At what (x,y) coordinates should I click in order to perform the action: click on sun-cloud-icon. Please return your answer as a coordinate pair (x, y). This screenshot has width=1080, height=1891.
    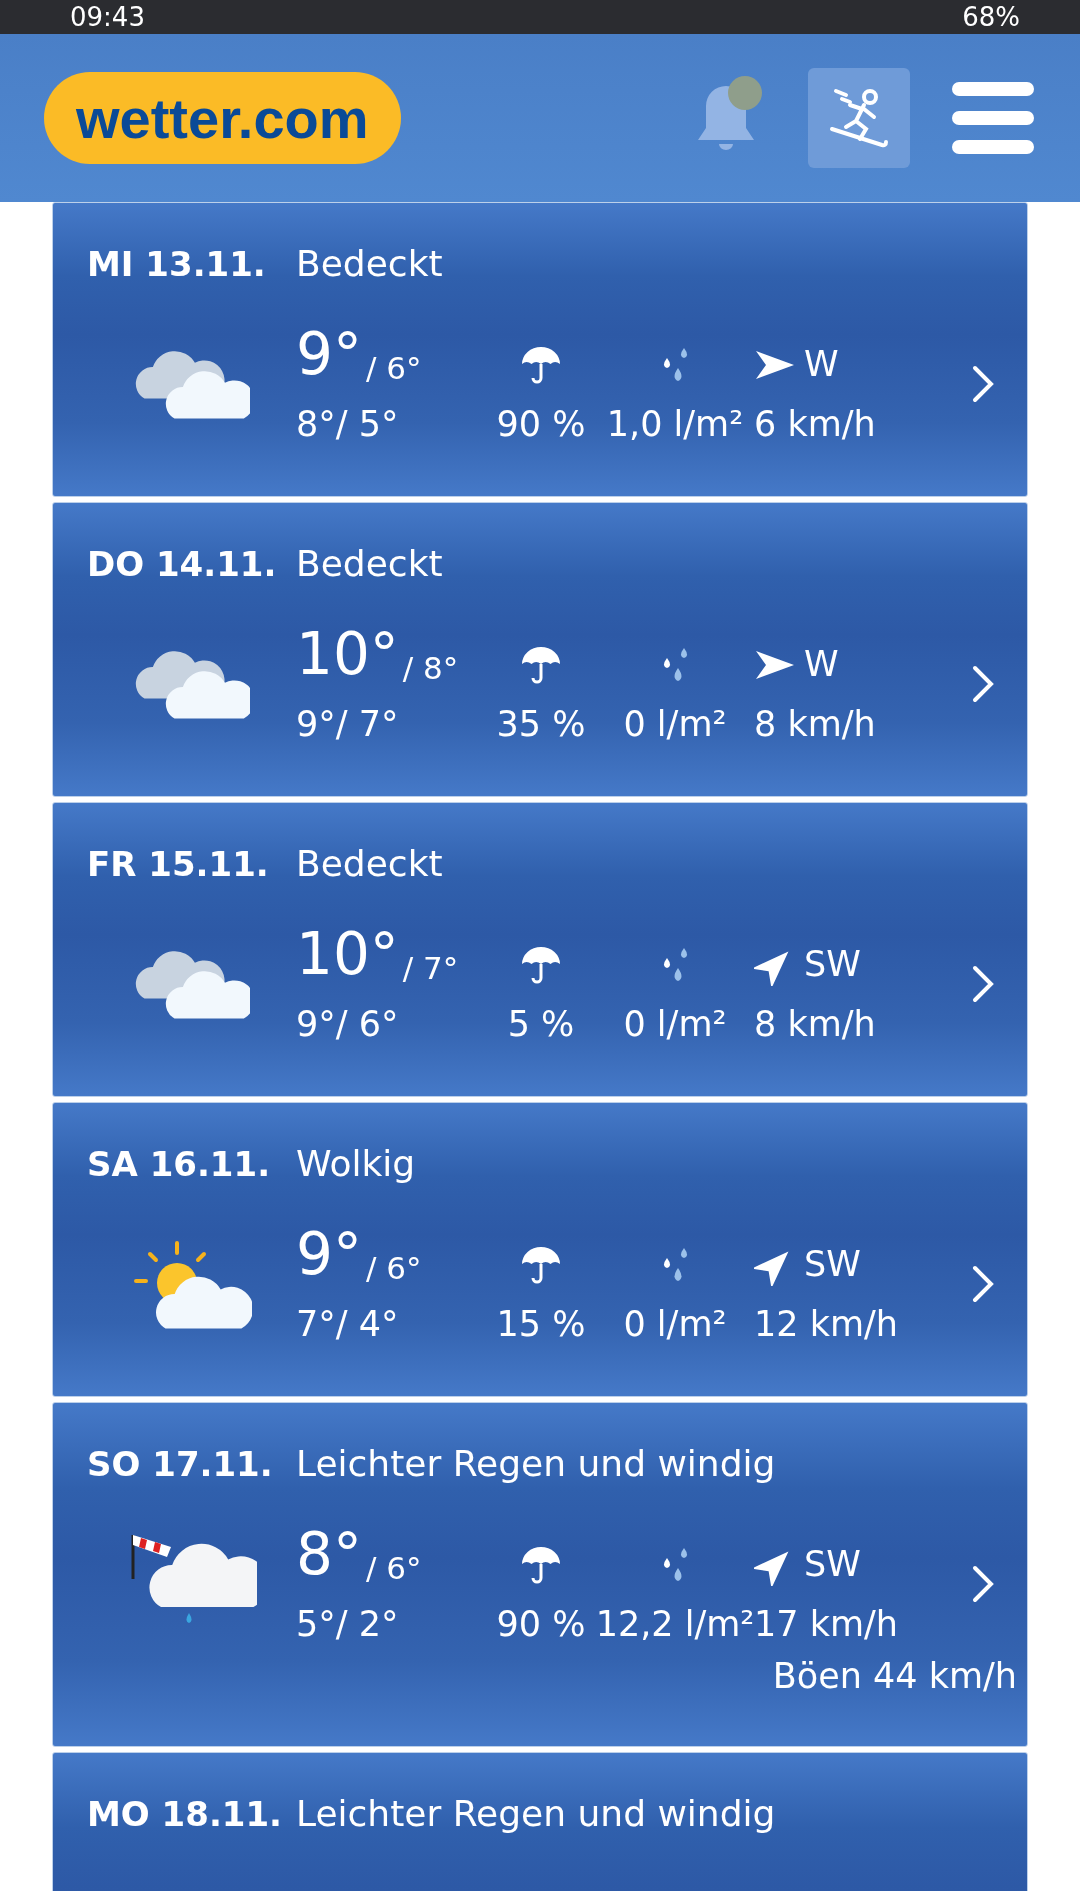
    Looking at the image, I should click on (191, 1284).